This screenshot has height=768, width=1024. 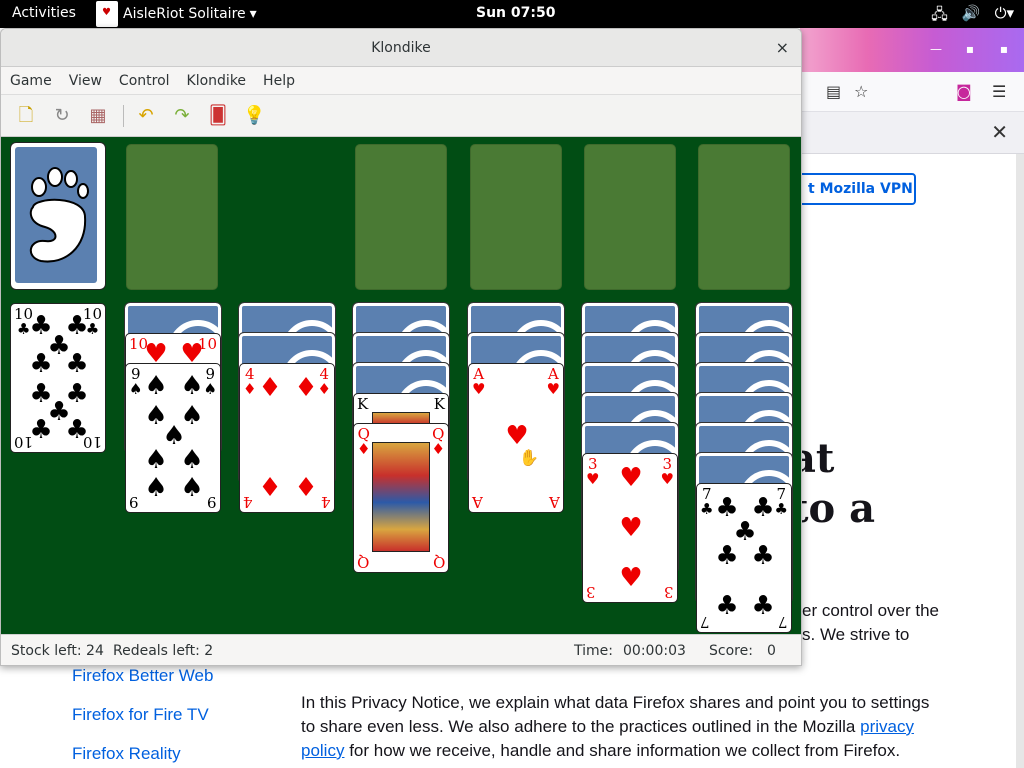 I want to click on score-value: 0, so click(x=771, y=651).